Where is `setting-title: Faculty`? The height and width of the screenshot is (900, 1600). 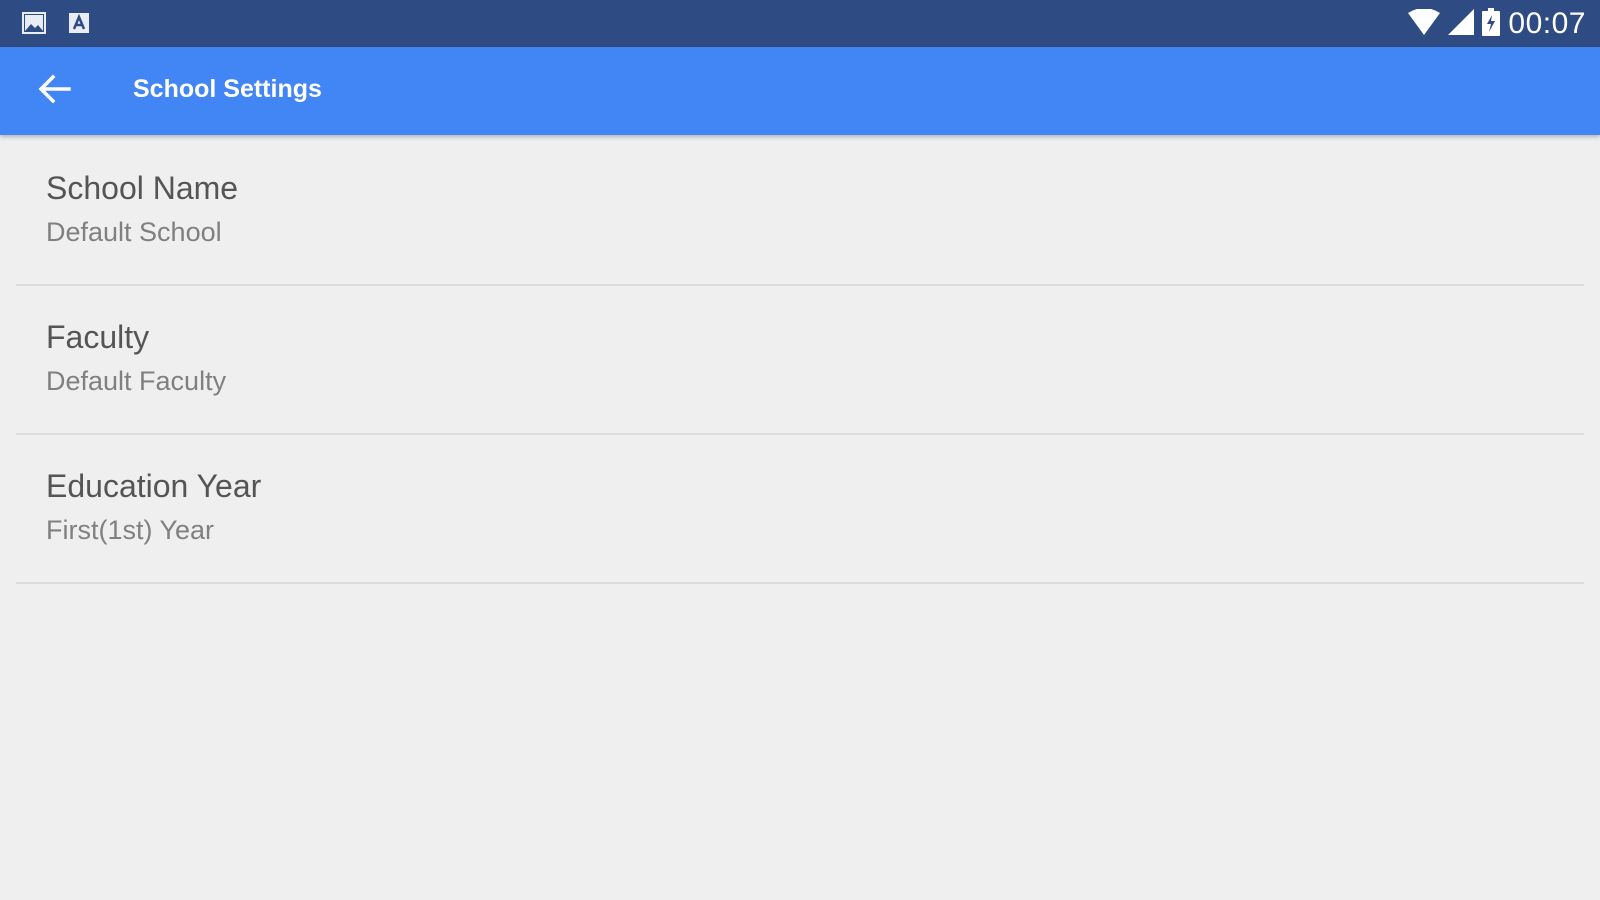
setting-title: Faculty is located at coordinates (98, 337).